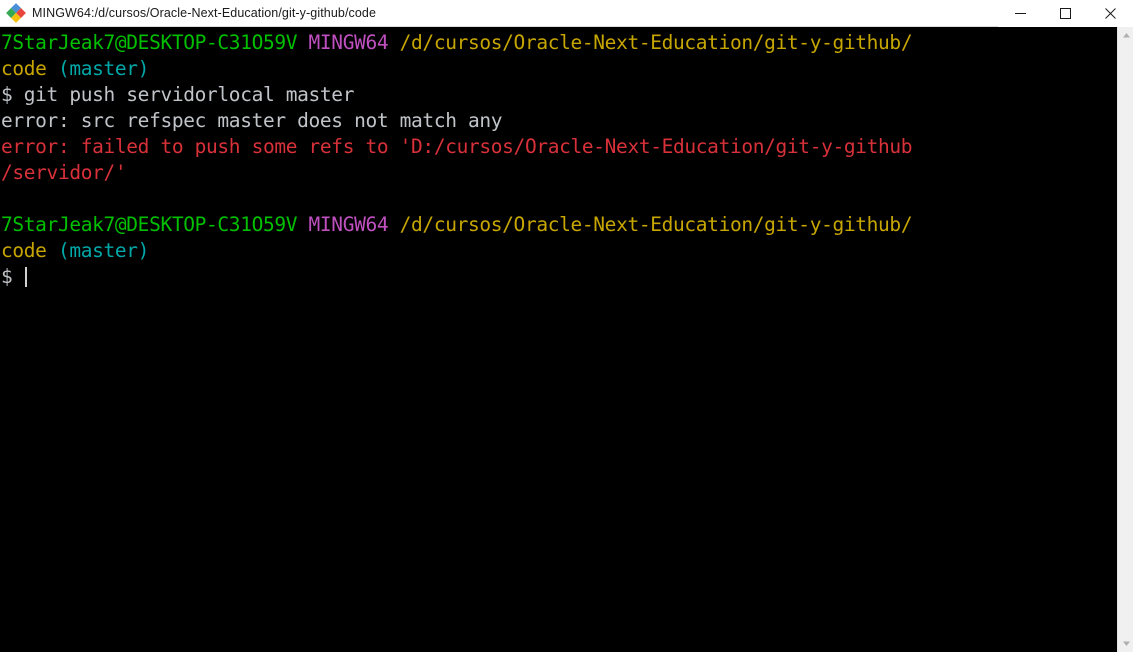 This screenshot has height=652, width=1133. What do you see at coordinates (1110, 13) in the screenshot?
I see `close-button` at bounding box center [1110, 13].